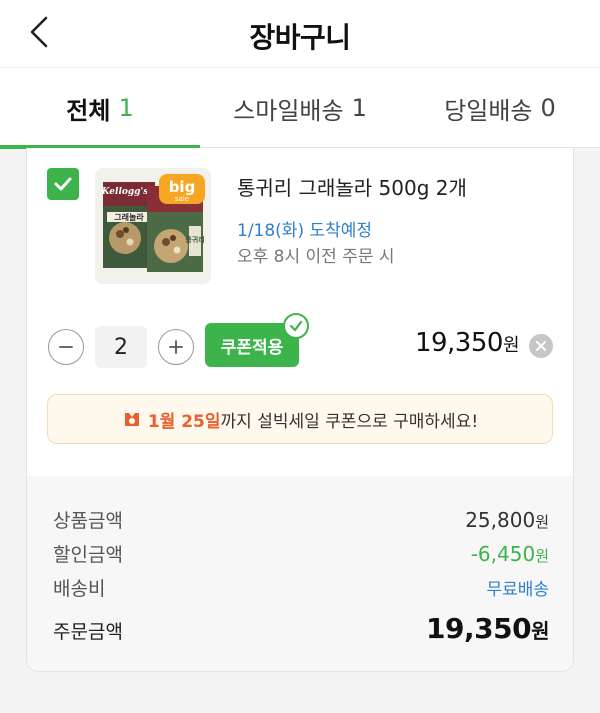 Image resolution: width=600 pixels, height=713 pixels. What do you see at coordinates (121, 347) in the screenshot?
I see `quantity-value: 2` at bounding box center [121, 347].